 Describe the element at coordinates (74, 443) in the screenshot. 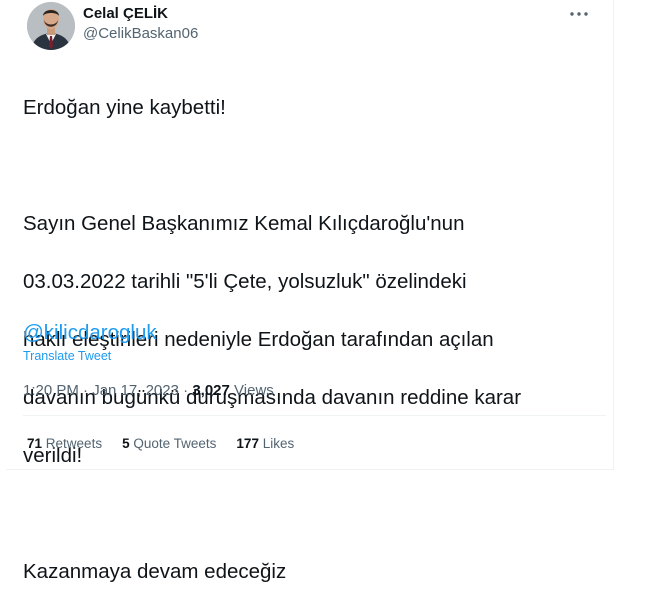

I see `retweets-label: Retweets` at that location.